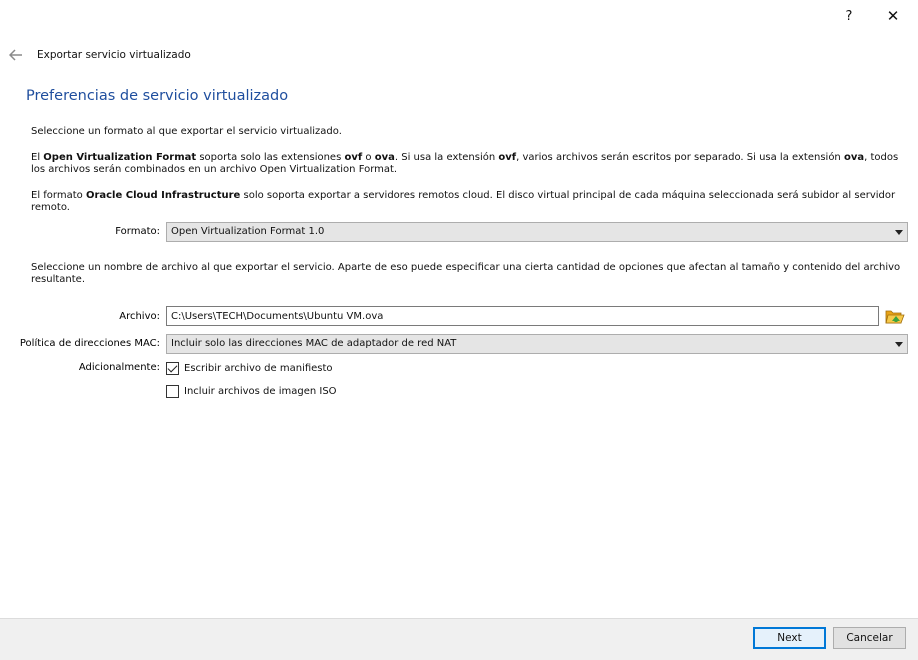  I want to click on format-select-value: Open Virtualization Format 1.0, so click(248, 231).